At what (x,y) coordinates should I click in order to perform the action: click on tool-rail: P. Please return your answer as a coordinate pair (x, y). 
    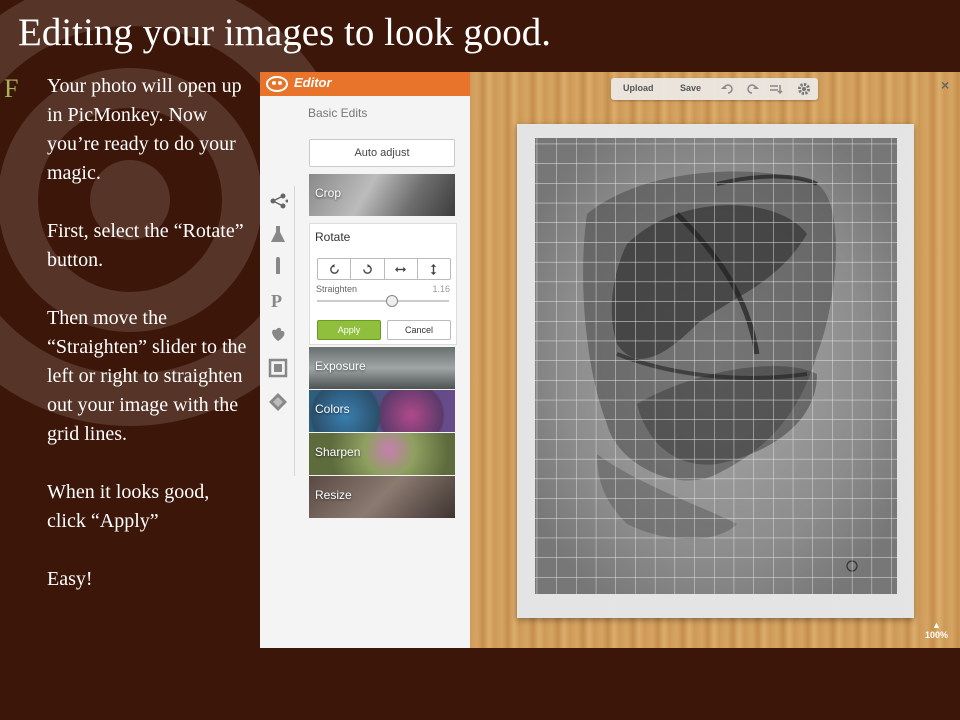
    Looking at the image, I should click on (282, 372).